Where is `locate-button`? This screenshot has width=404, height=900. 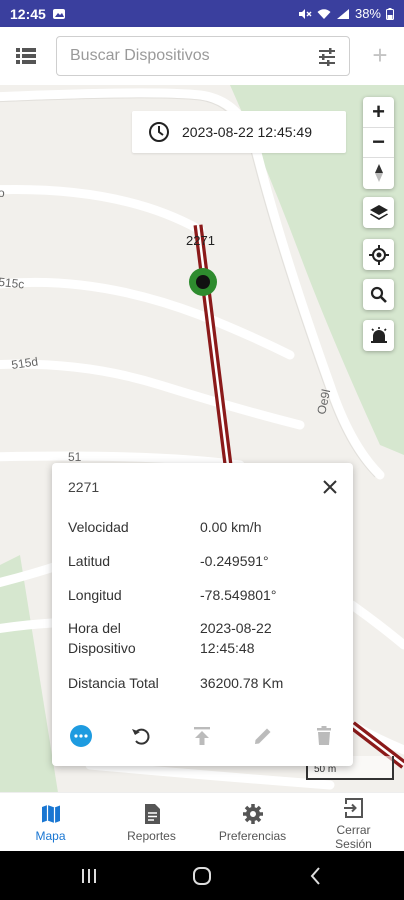 locate-button is located at coordinates (378, 254).